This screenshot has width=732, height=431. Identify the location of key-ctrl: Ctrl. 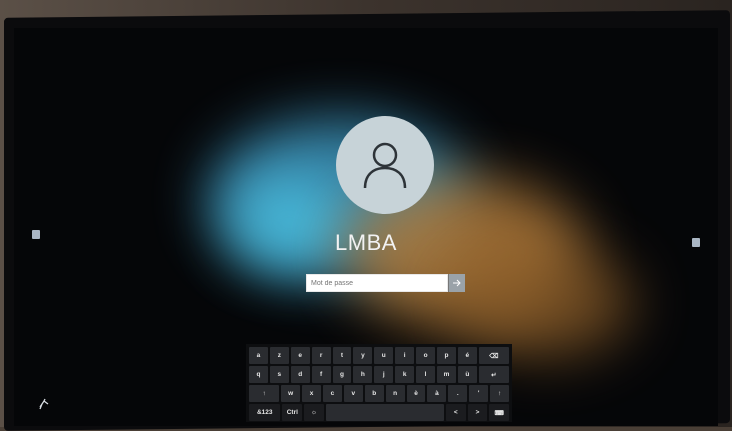
(292, 412).